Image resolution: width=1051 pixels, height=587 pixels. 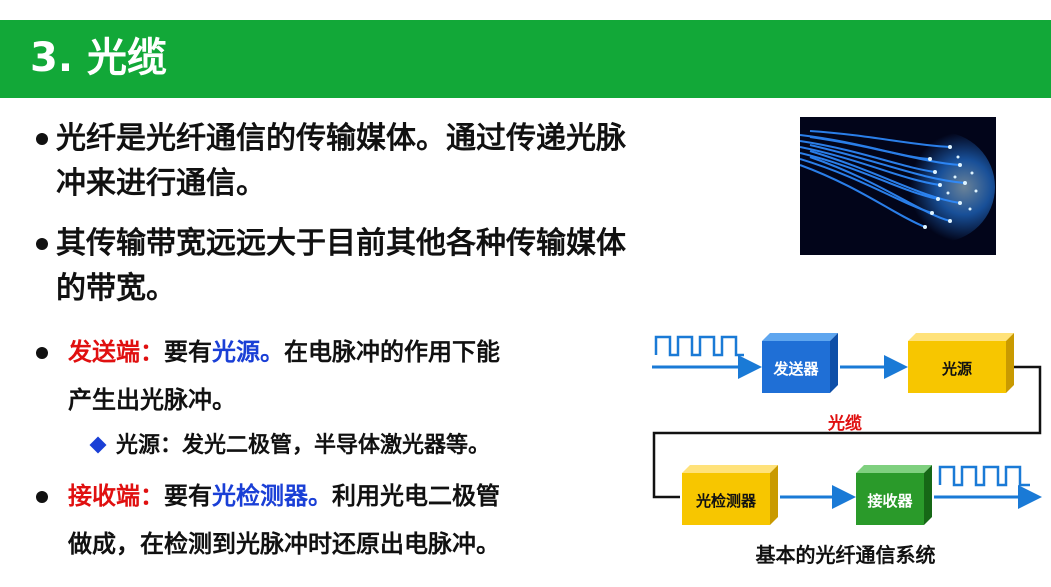 What do you see at coordinates (98, 444) in the screenshot?
I see `diamond-bullet-icon` at bounding box center [98, 444].